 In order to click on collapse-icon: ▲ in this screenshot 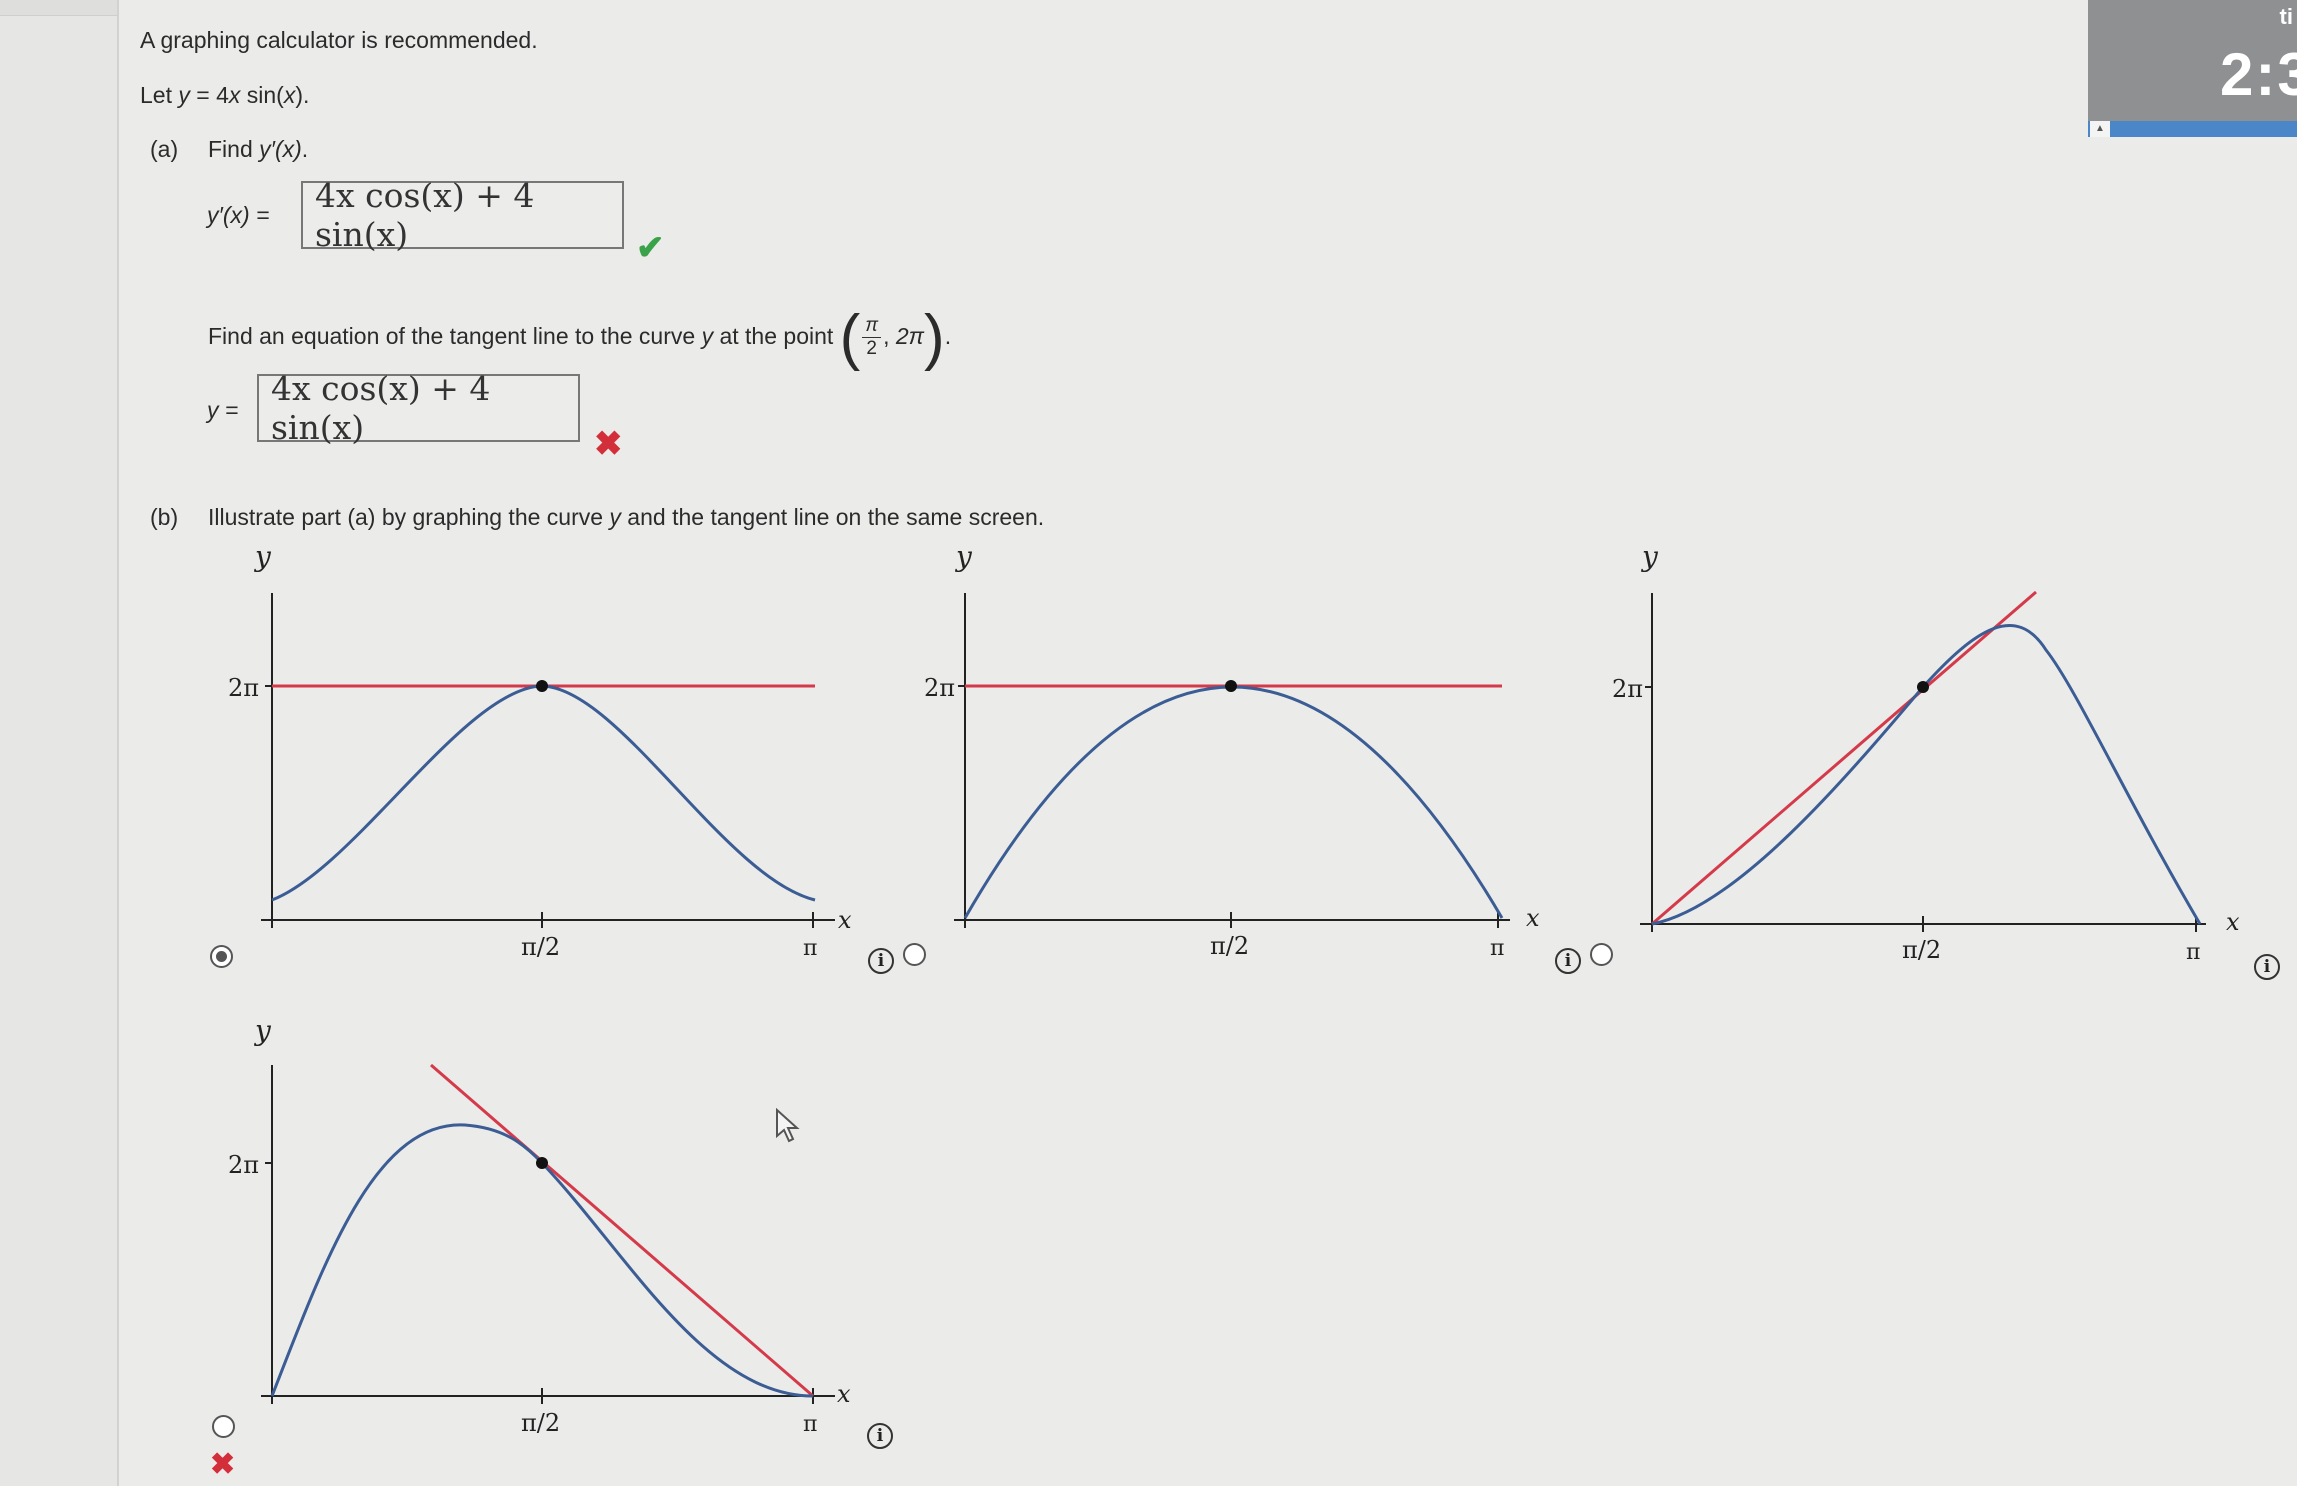, I will do `click(2100, 129)`.